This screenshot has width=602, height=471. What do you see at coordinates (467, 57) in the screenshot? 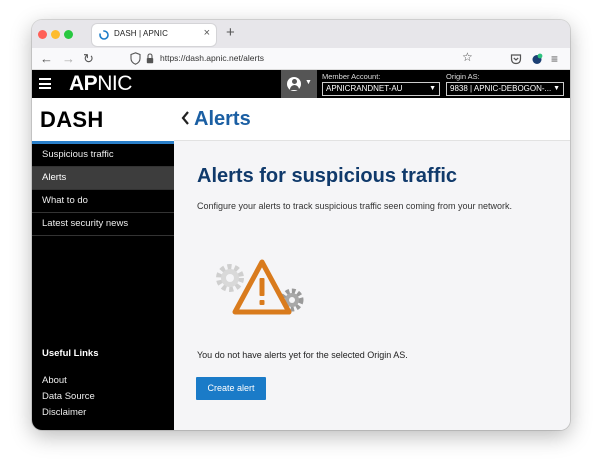
I see `bookmark-star-icon: ☆` at bounding box center [467, 57].